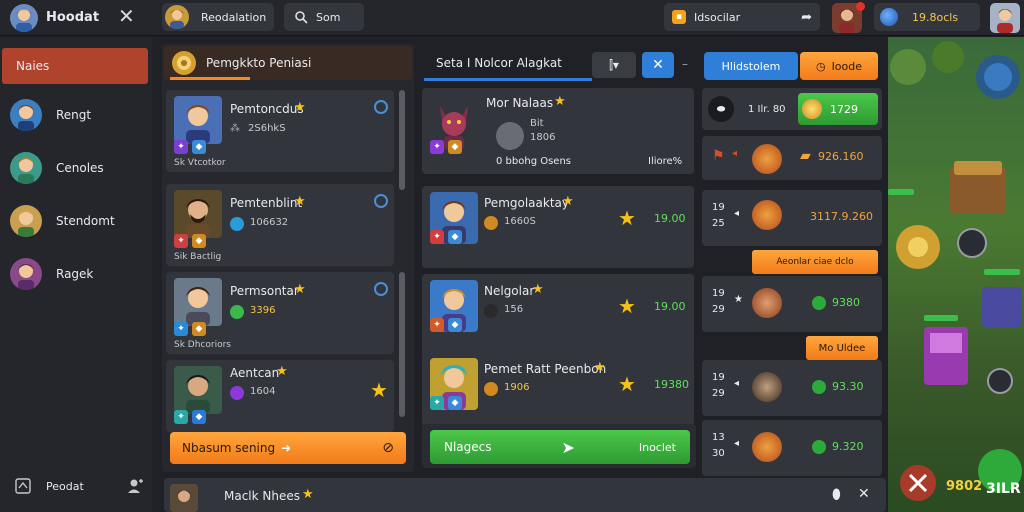  What do you see at coordinates (792, 448) in the screenshot?
I see `reward-row: 13 30 ◂ 9.320` at bounding box center [792, 448].